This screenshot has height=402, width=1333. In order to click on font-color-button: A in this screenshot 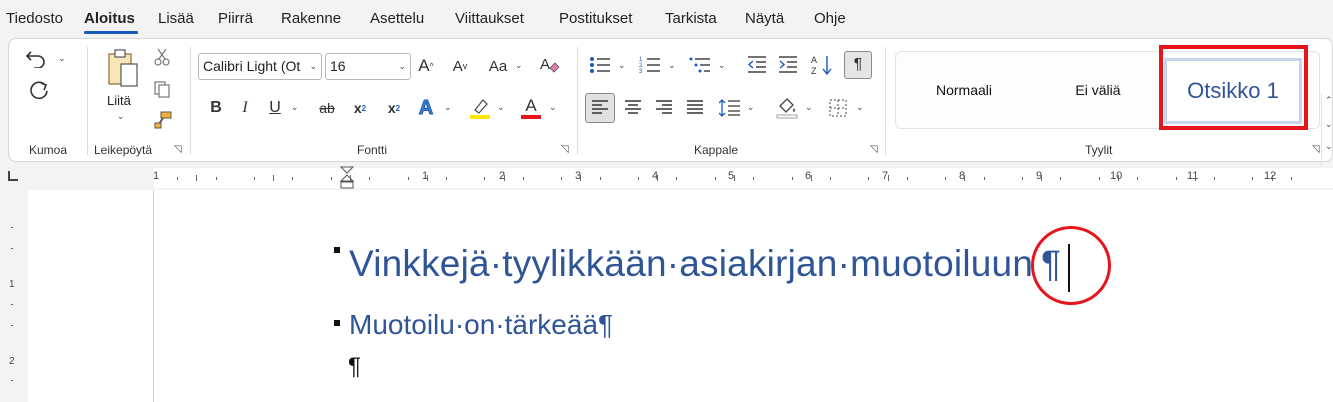, I will do `click(531, 108)`.